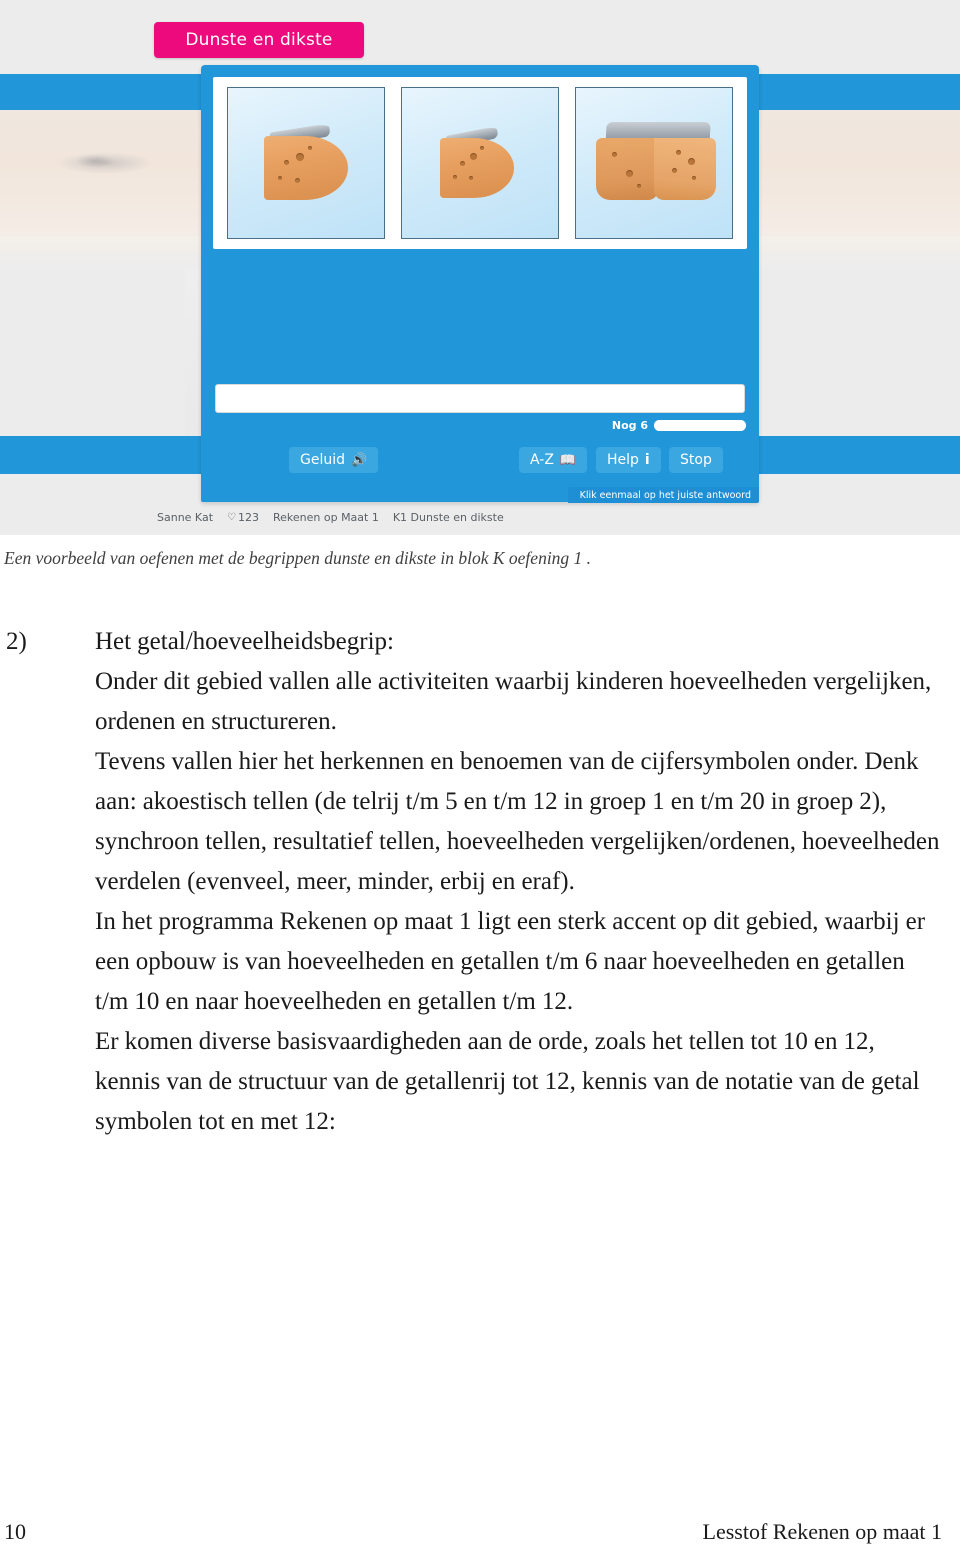 The height and width of the screenshot is (1559, 960). I want to click on remaining-label: Nog 6, so click(629, 425).